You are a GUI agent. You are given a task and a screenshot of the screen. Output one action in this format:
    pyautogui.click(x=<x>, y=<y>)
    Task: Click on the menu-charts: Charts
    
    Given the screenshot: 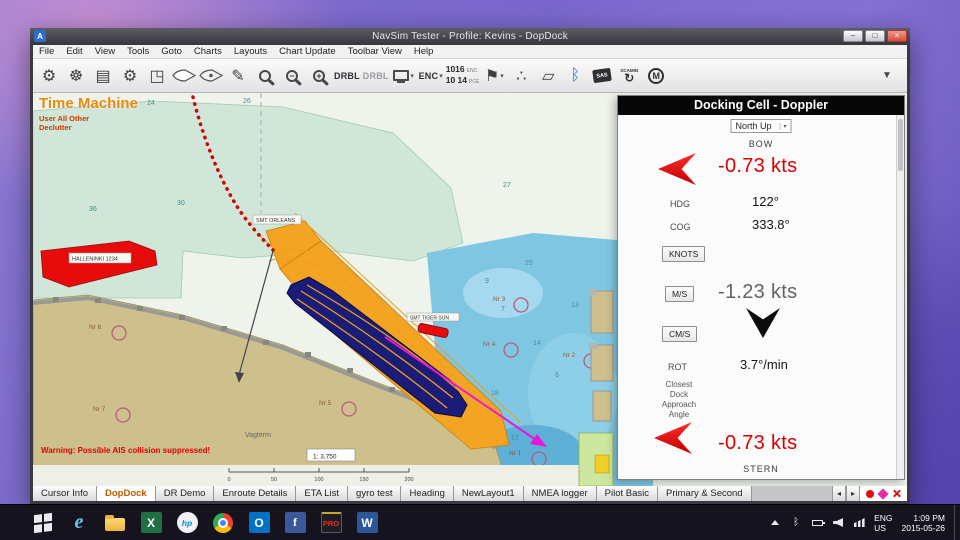 What is the action you would take?
    pyautogui.click(x=208, y=51)
    